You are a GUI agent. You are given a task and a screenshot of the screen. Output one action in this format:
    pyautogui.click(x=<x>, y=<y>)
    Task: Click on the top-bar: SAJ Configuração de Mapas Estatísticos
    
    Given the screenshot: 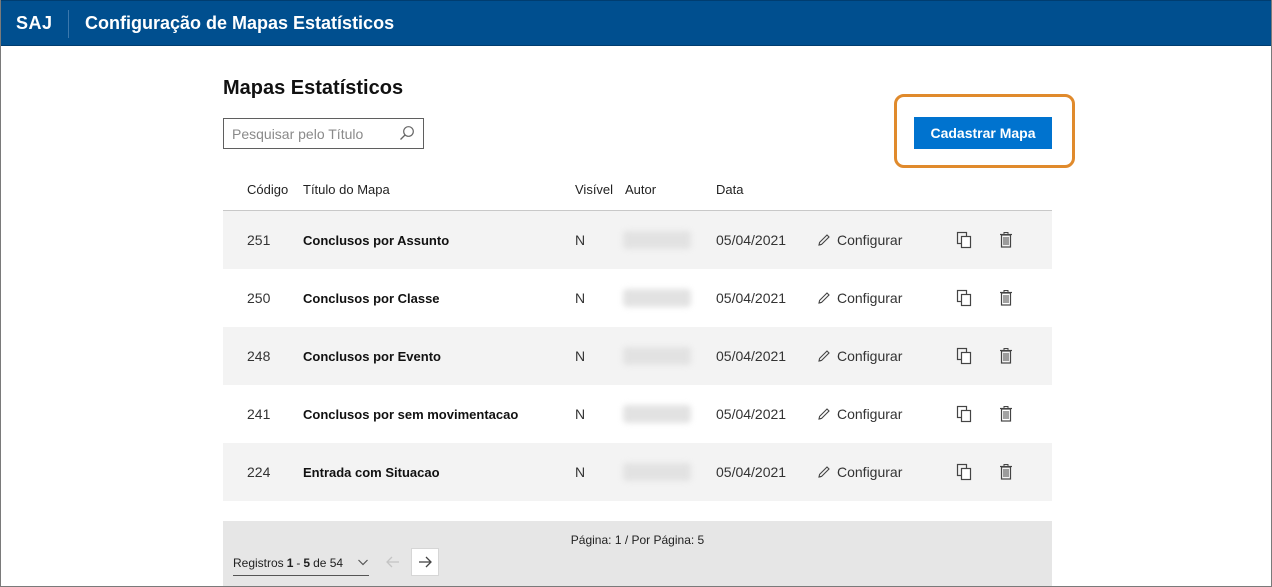 What is the action you would take?
    pyautogui.click(x=636, y=23)
    